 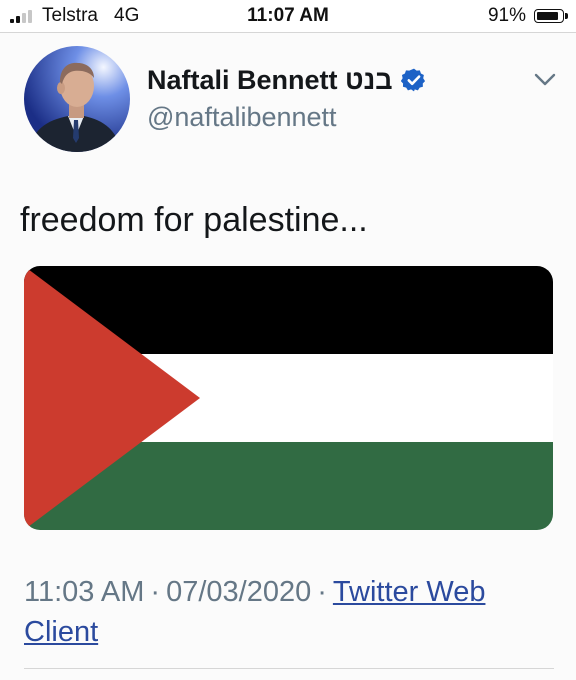 What do you see at coordinates (77, 99) in the screenshot?
I see `avatar` at bounding box center [77, 99].